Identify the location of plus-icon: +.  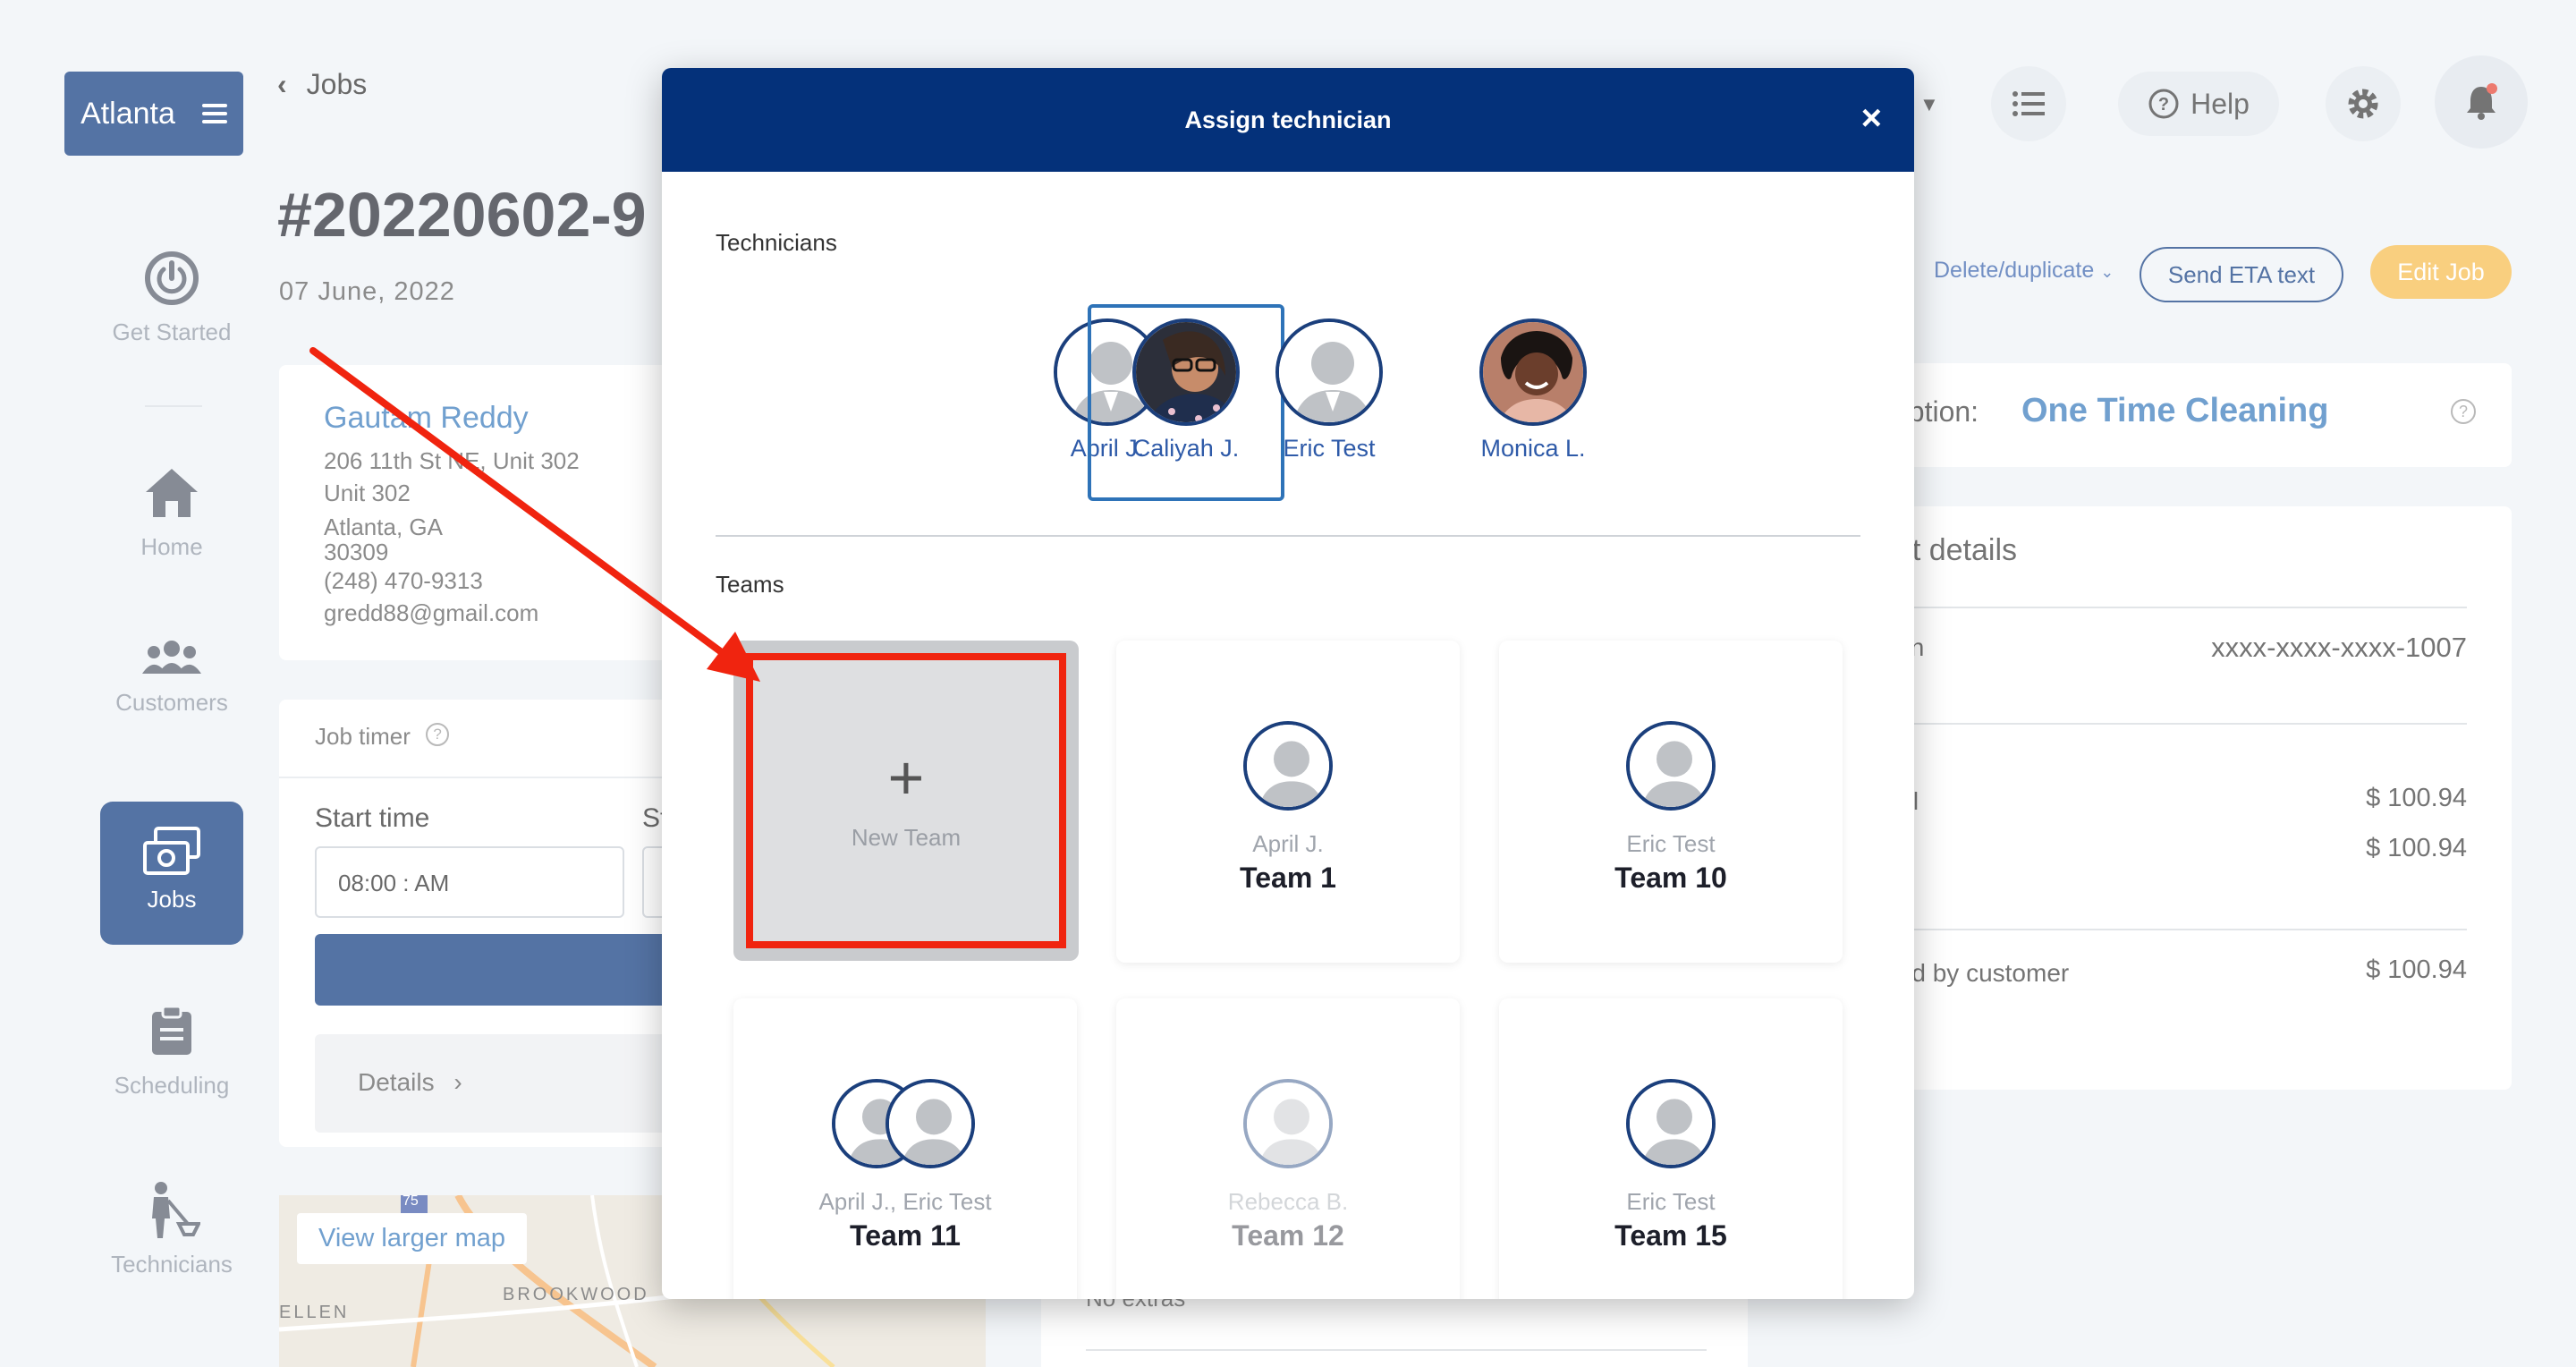
(906, 777).